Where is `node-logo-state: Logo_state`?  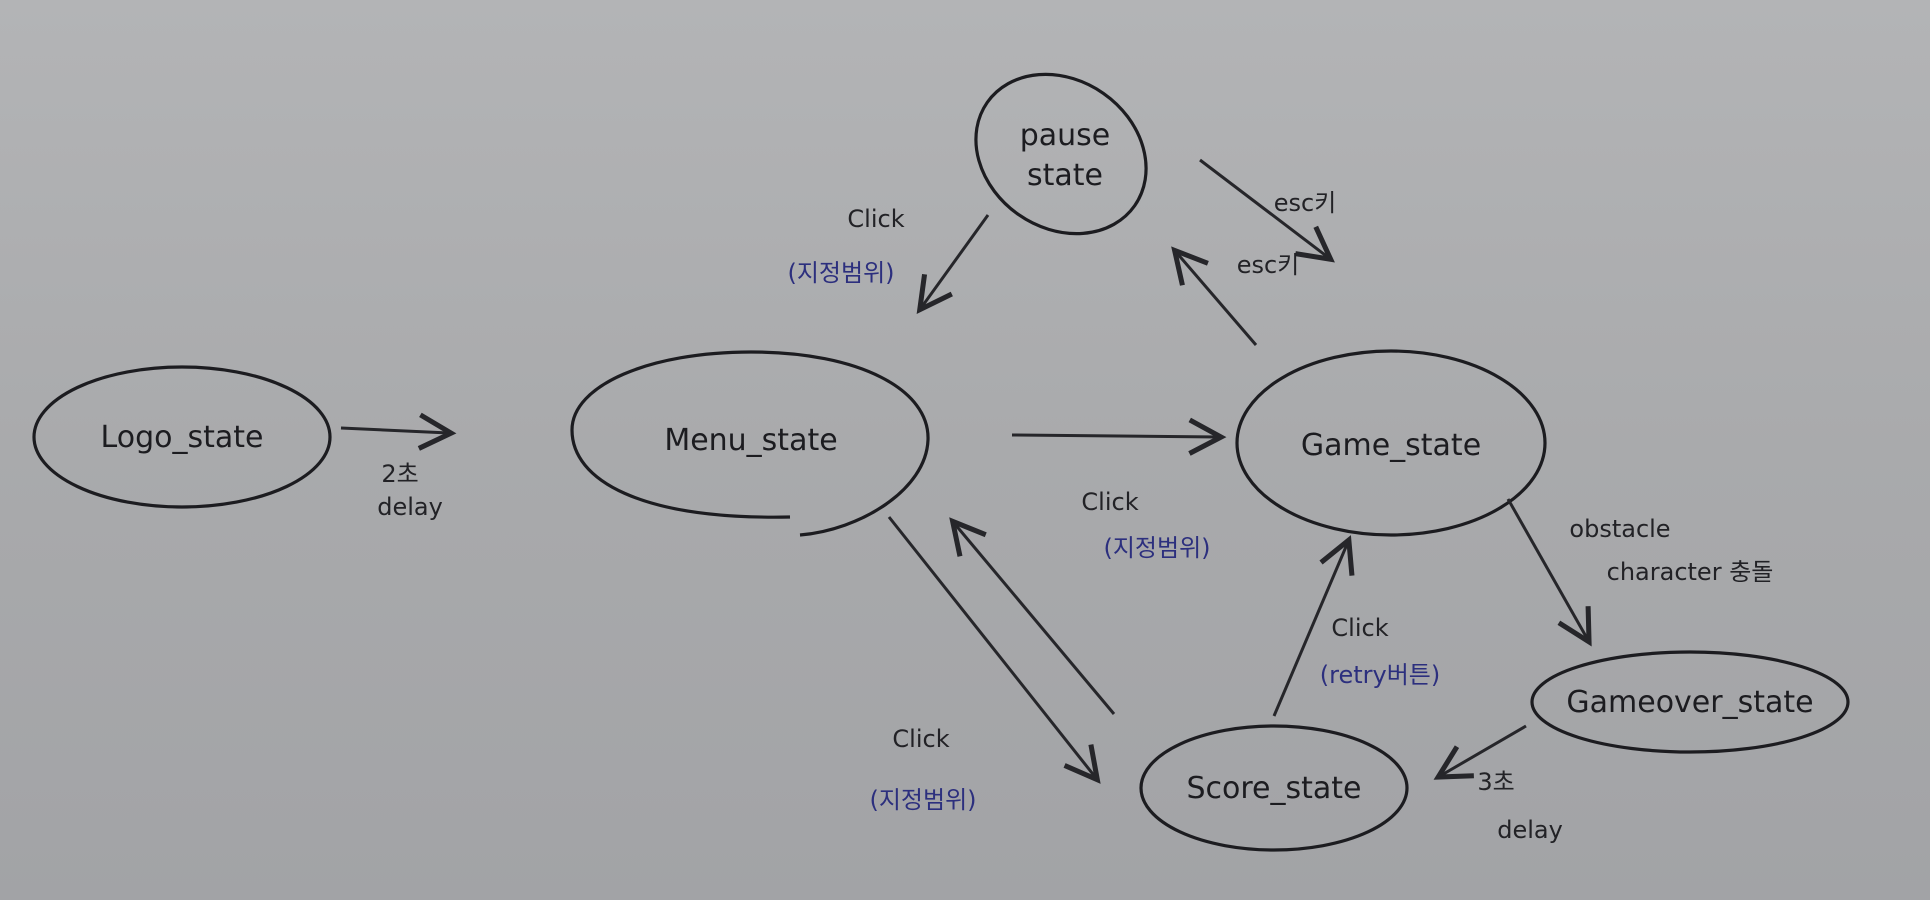 node-logo-state: Logo_state is located at coordinates (182, 437).